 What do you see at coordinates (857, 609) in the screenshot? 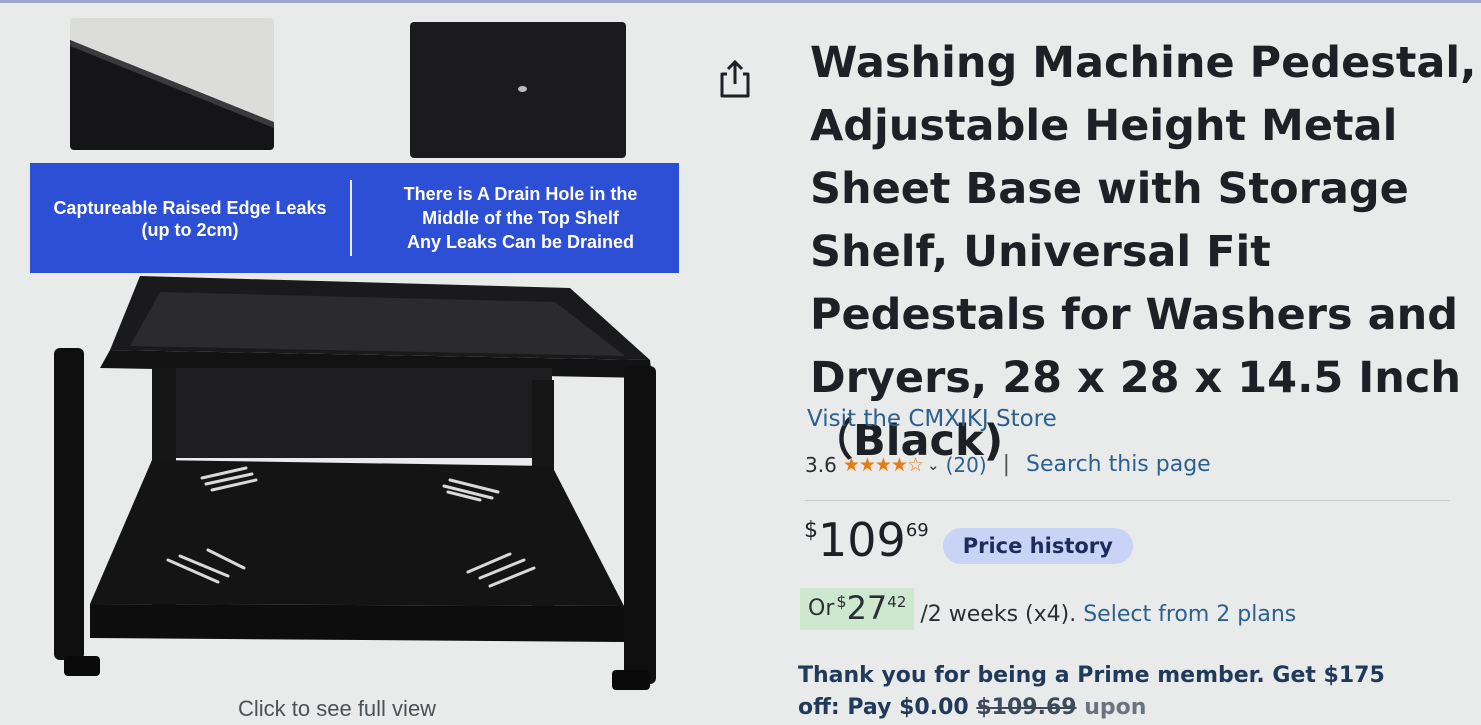
I see `installment-price-badge: Or $ 27 42` at bounding box center [857, 609].